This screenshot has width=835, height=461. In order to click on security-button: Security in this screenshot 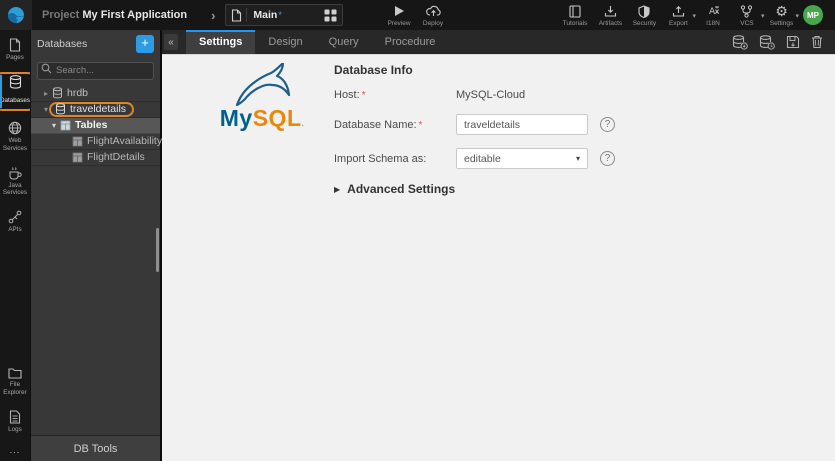, I will do `click(644, 15)`.